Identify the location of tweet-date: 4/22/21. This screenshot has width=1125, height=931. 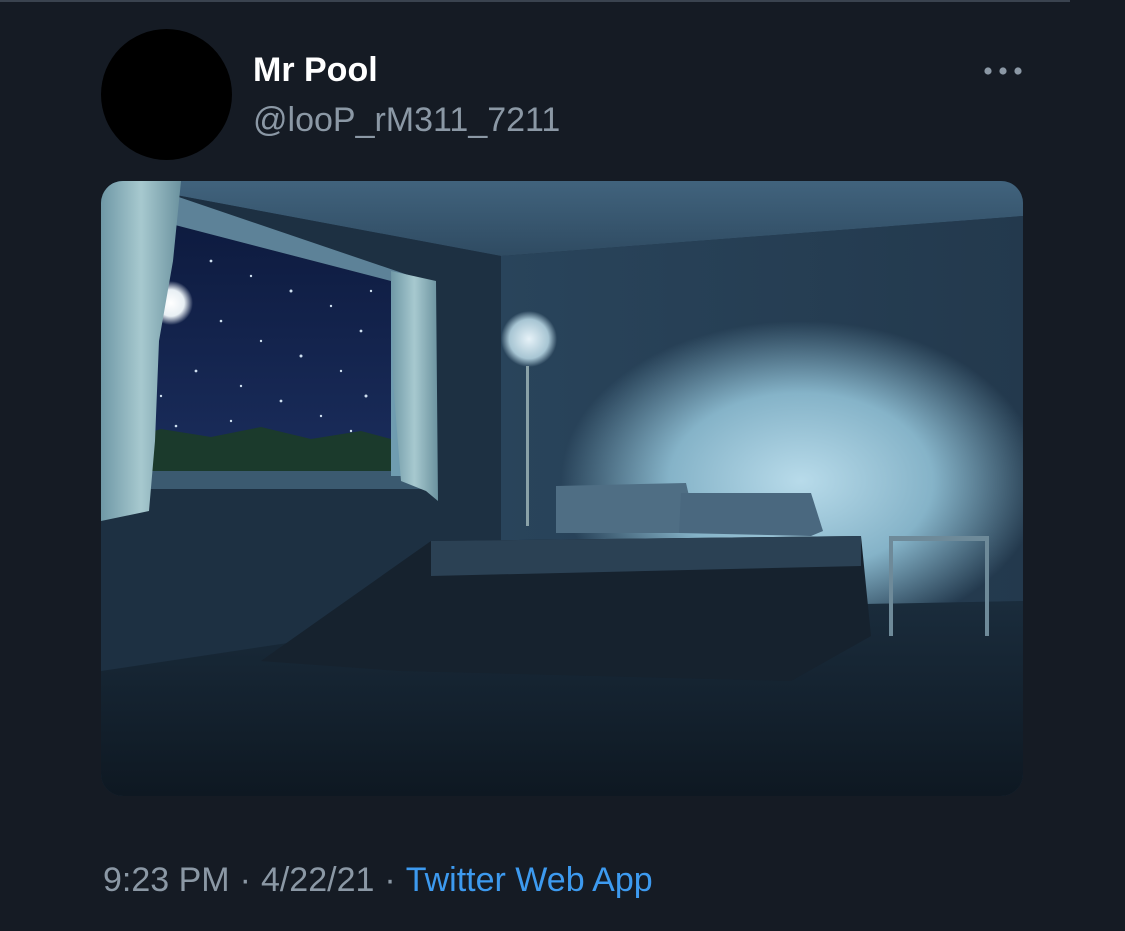
(317, 880).